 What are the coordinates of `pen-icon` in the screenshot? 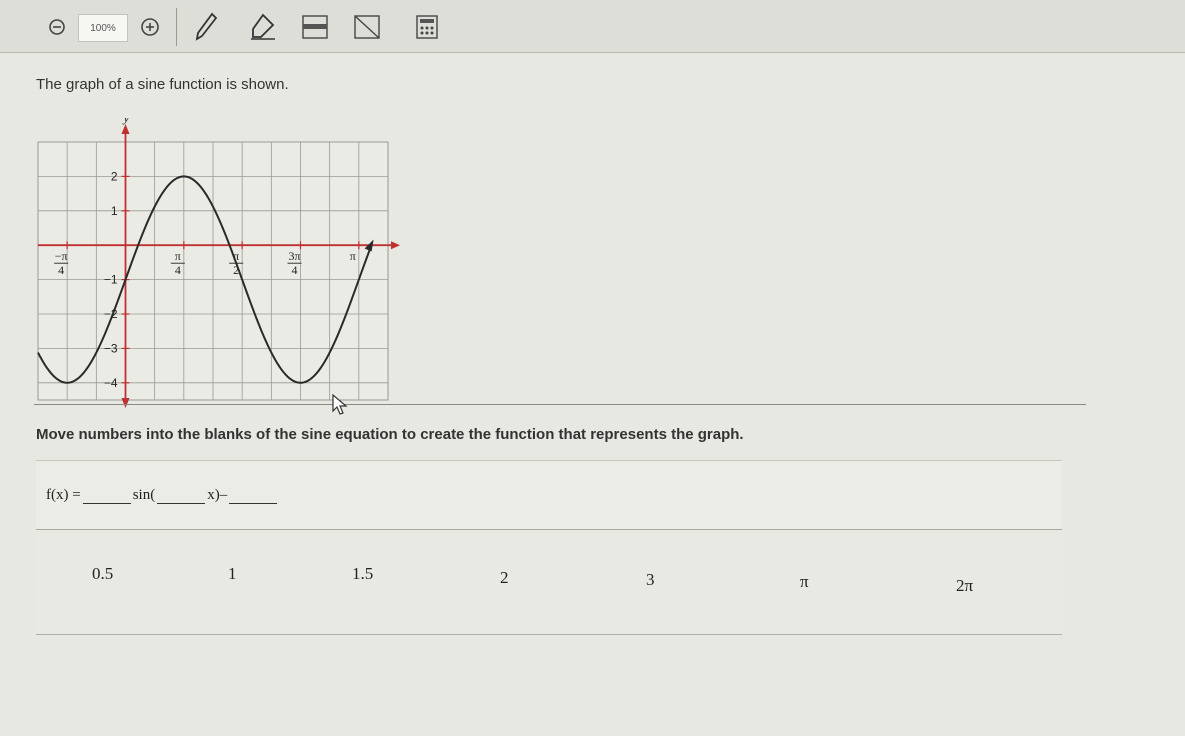 It's located at (206, 26).